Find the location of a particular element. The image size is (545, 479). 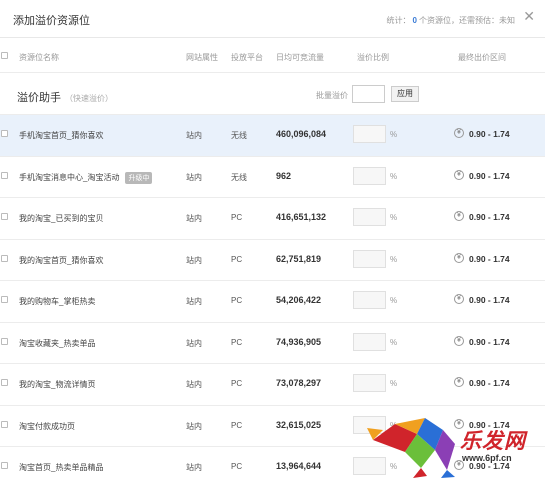

daily-flow: 416,651,132 is located at coordinates (301, 217).